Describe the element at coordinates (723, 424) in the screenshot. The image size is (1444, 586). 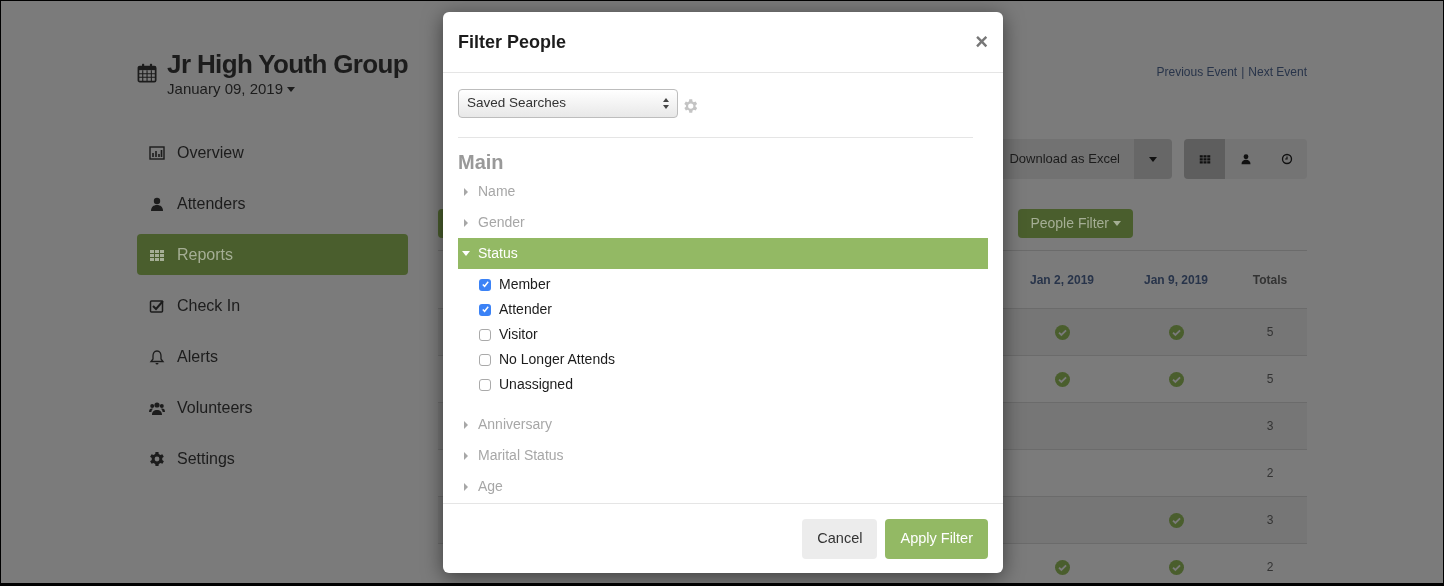
I see `filter-group-header: Anniversary` at that location.